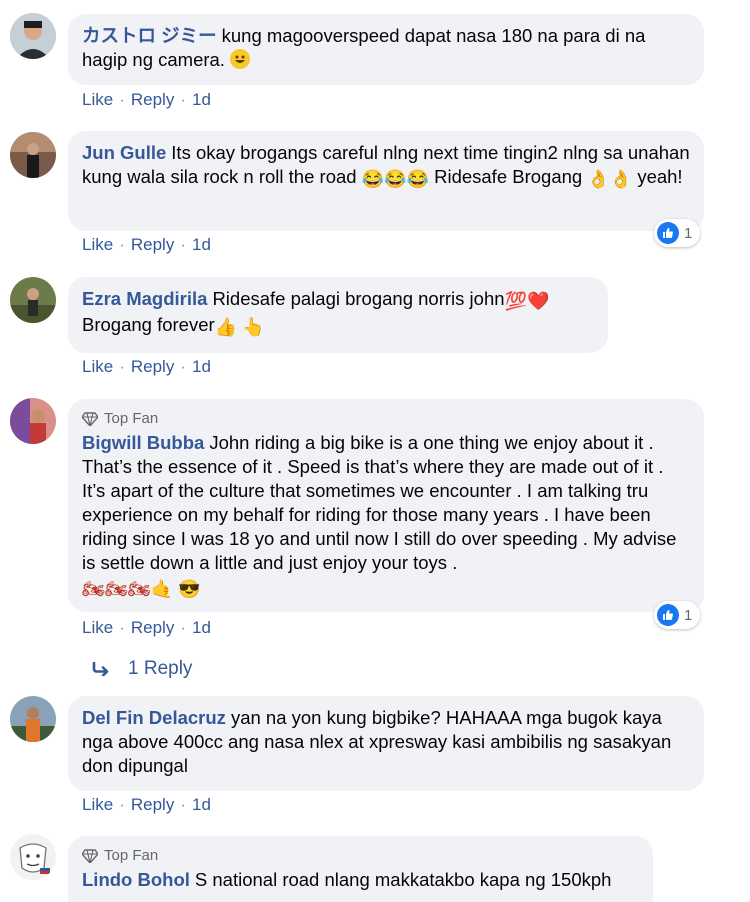 The width and height of the screenshot is (750, 902). I want to click on hundred-points-emoji: 💯, so click(515, 301).